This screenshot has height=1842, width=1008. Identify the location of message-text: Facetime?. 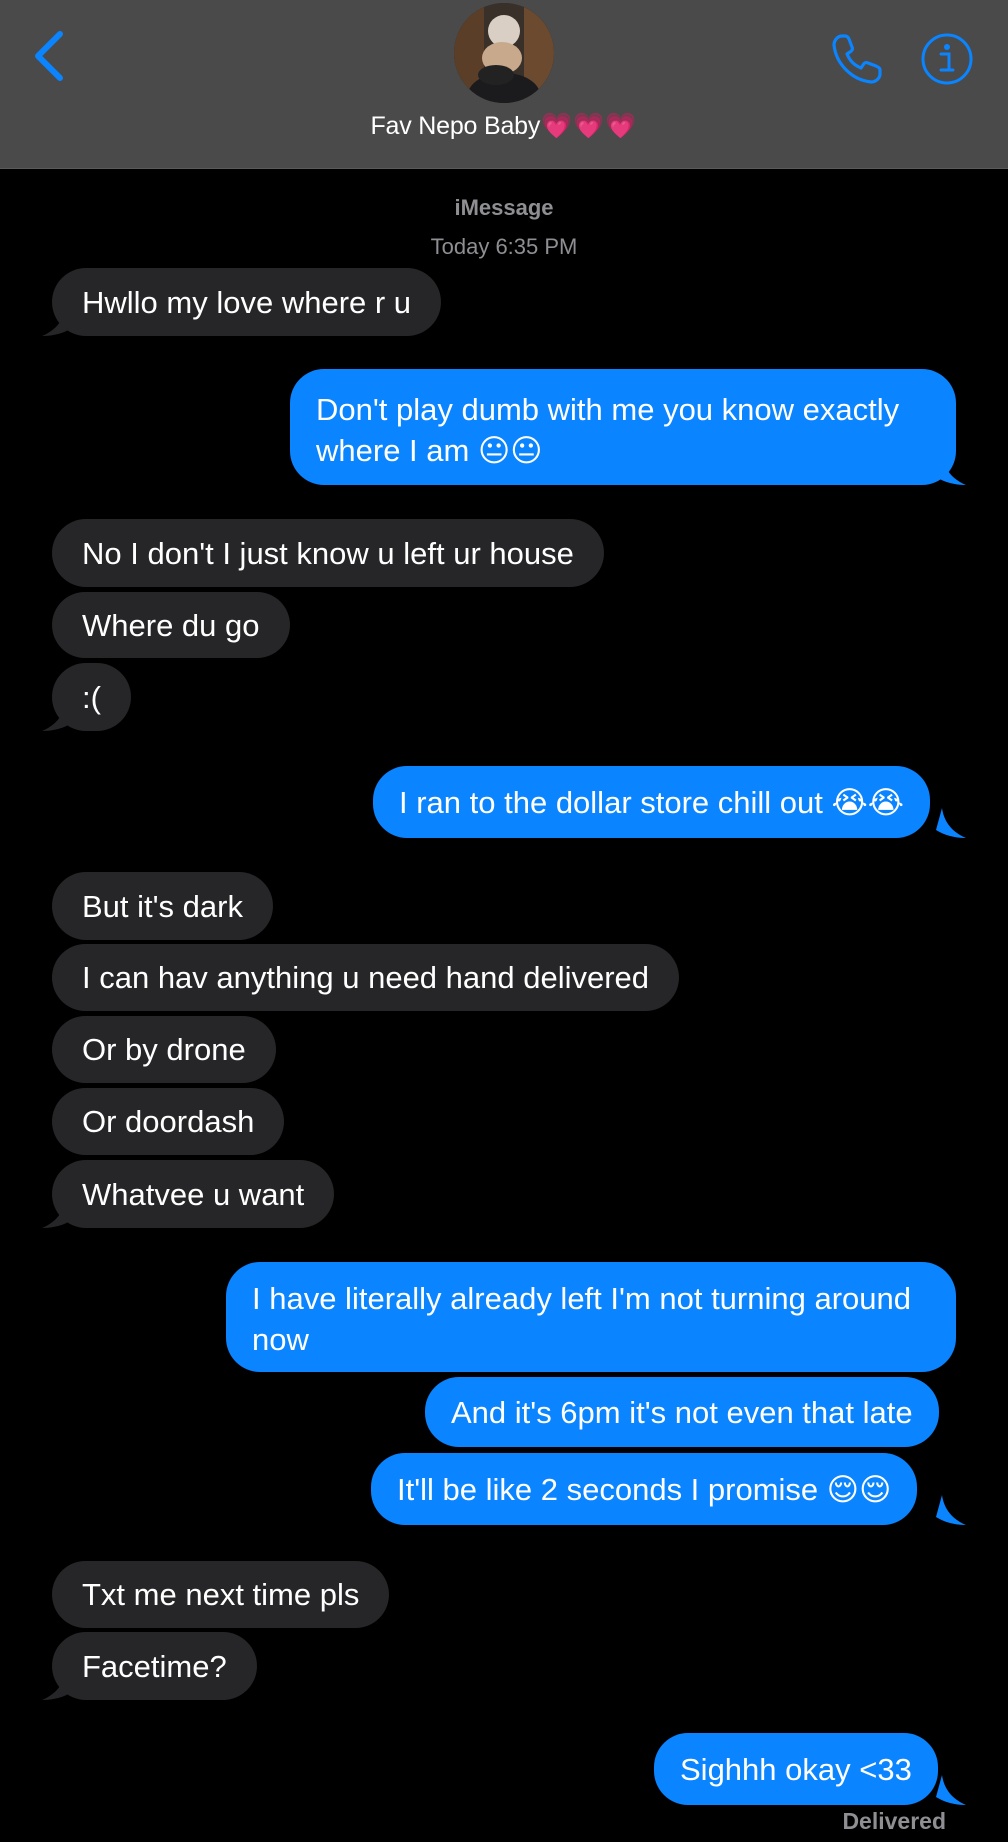
(154, 1666).